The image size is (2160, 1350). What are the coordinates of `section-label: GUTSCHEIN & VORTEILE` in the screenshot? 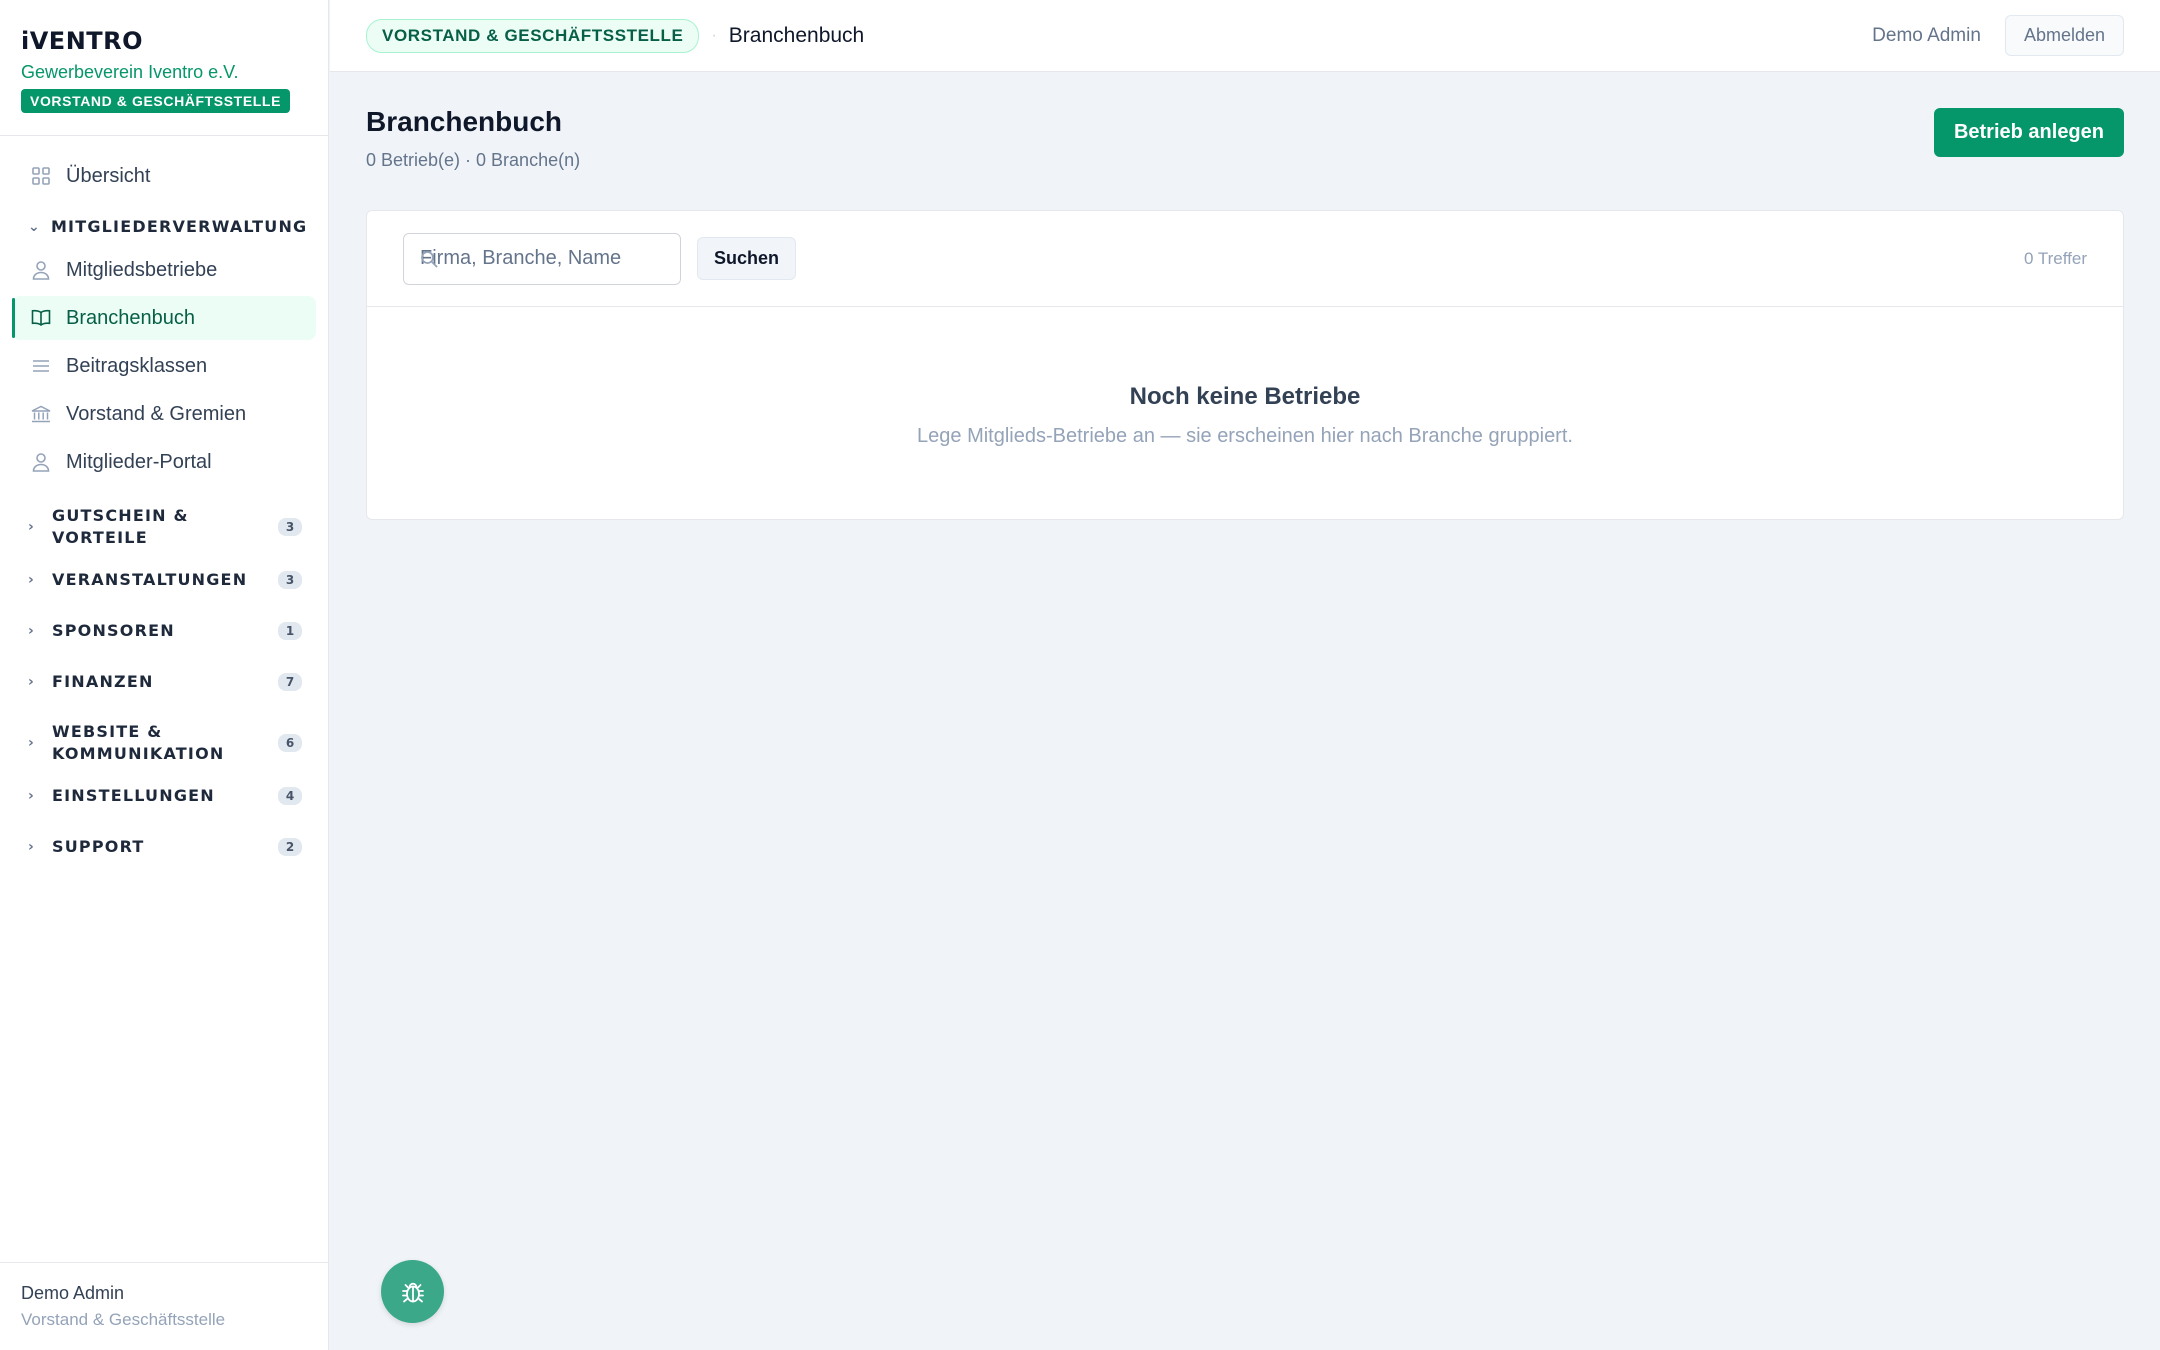 It's located at (165, 527).